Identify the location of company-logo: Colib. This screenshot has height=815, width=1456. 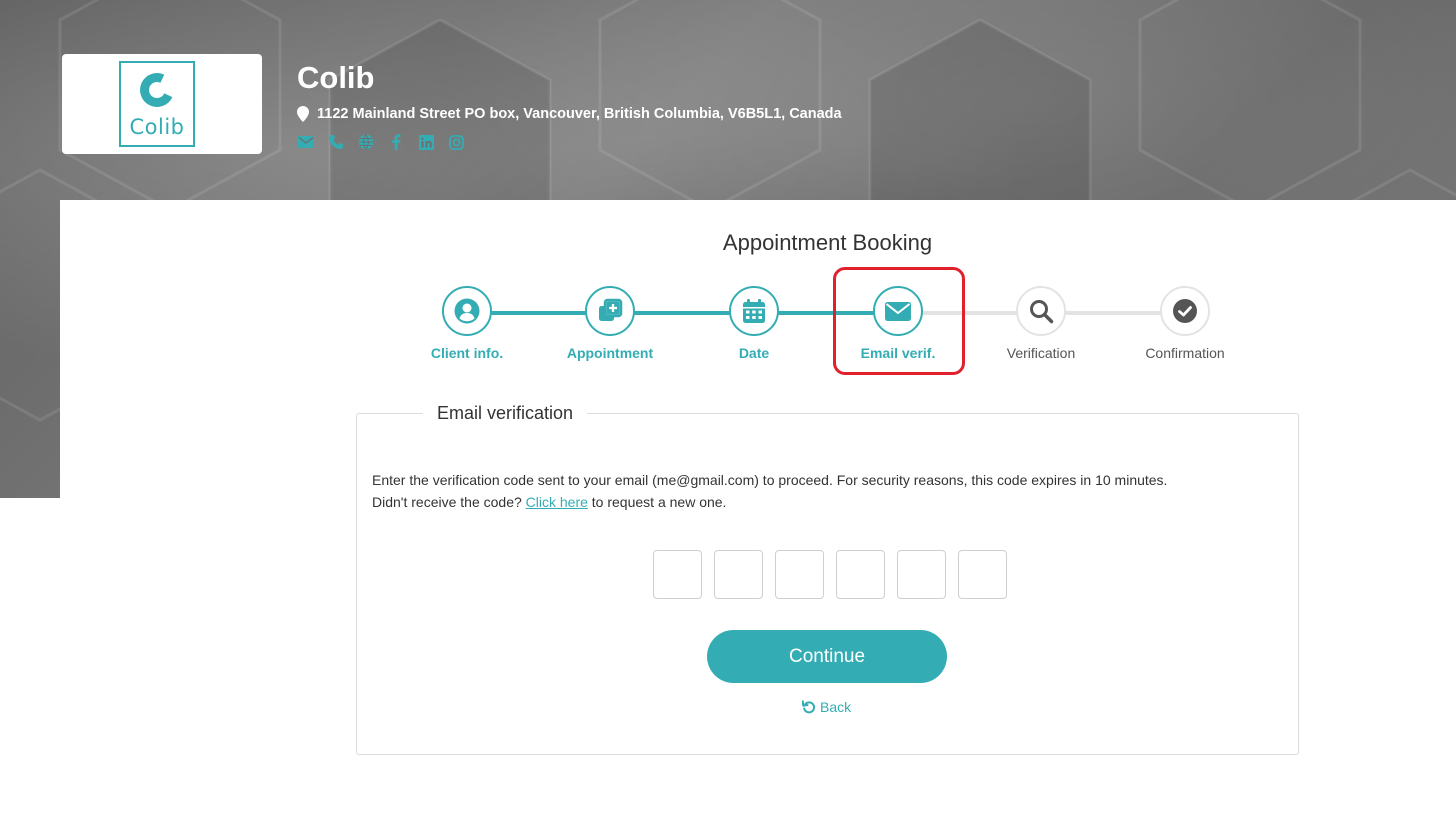
(162, 104).